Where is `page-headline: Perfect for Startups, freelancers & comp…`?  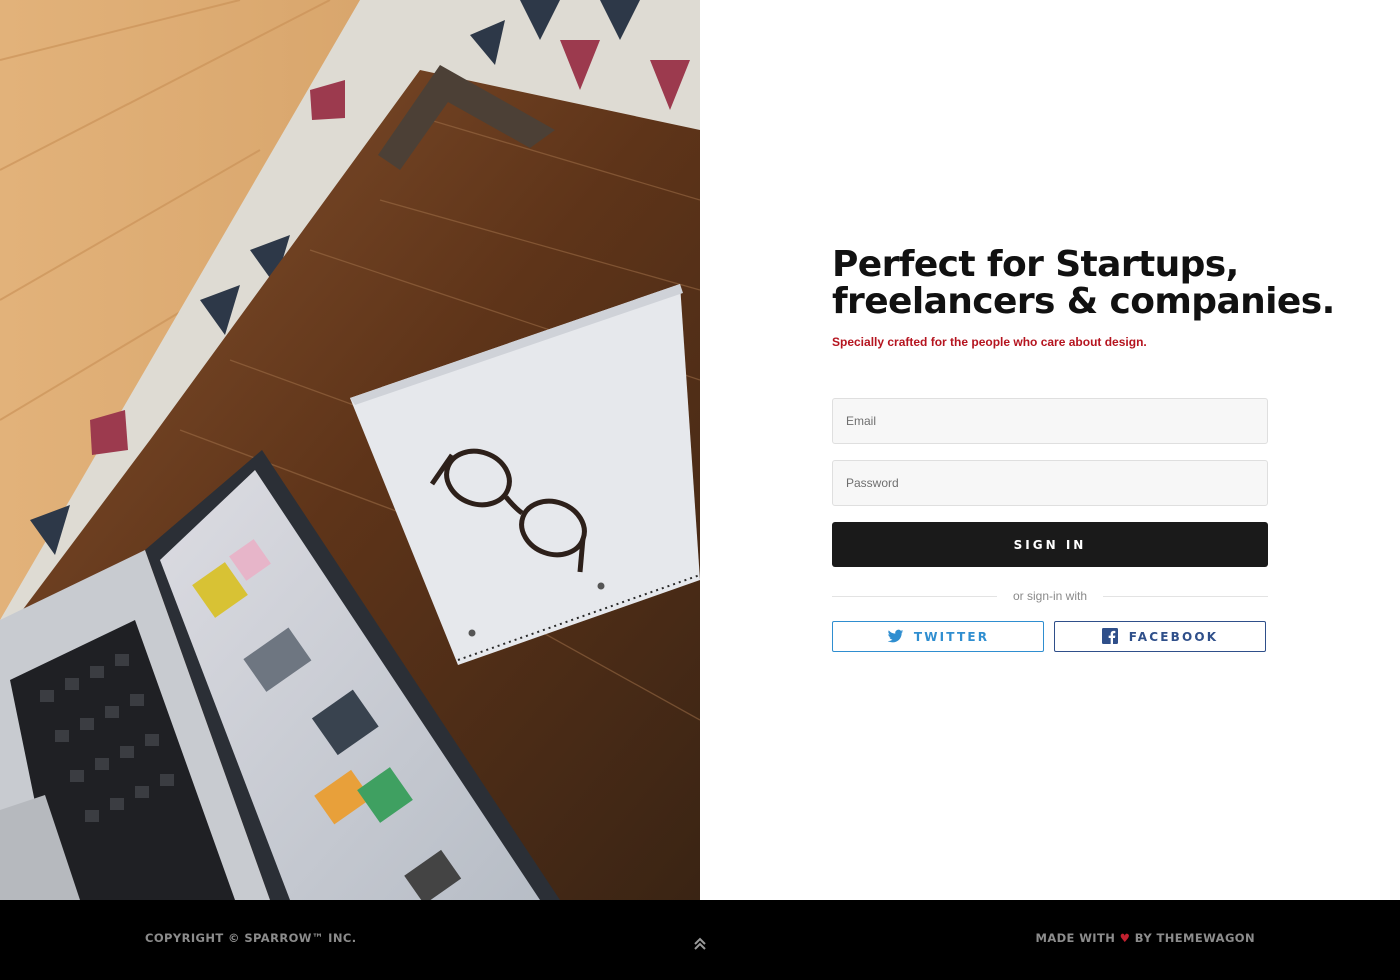 page-headline: Perfect for Startups, freelancers & comp… is located at coordinates (1083, 283).